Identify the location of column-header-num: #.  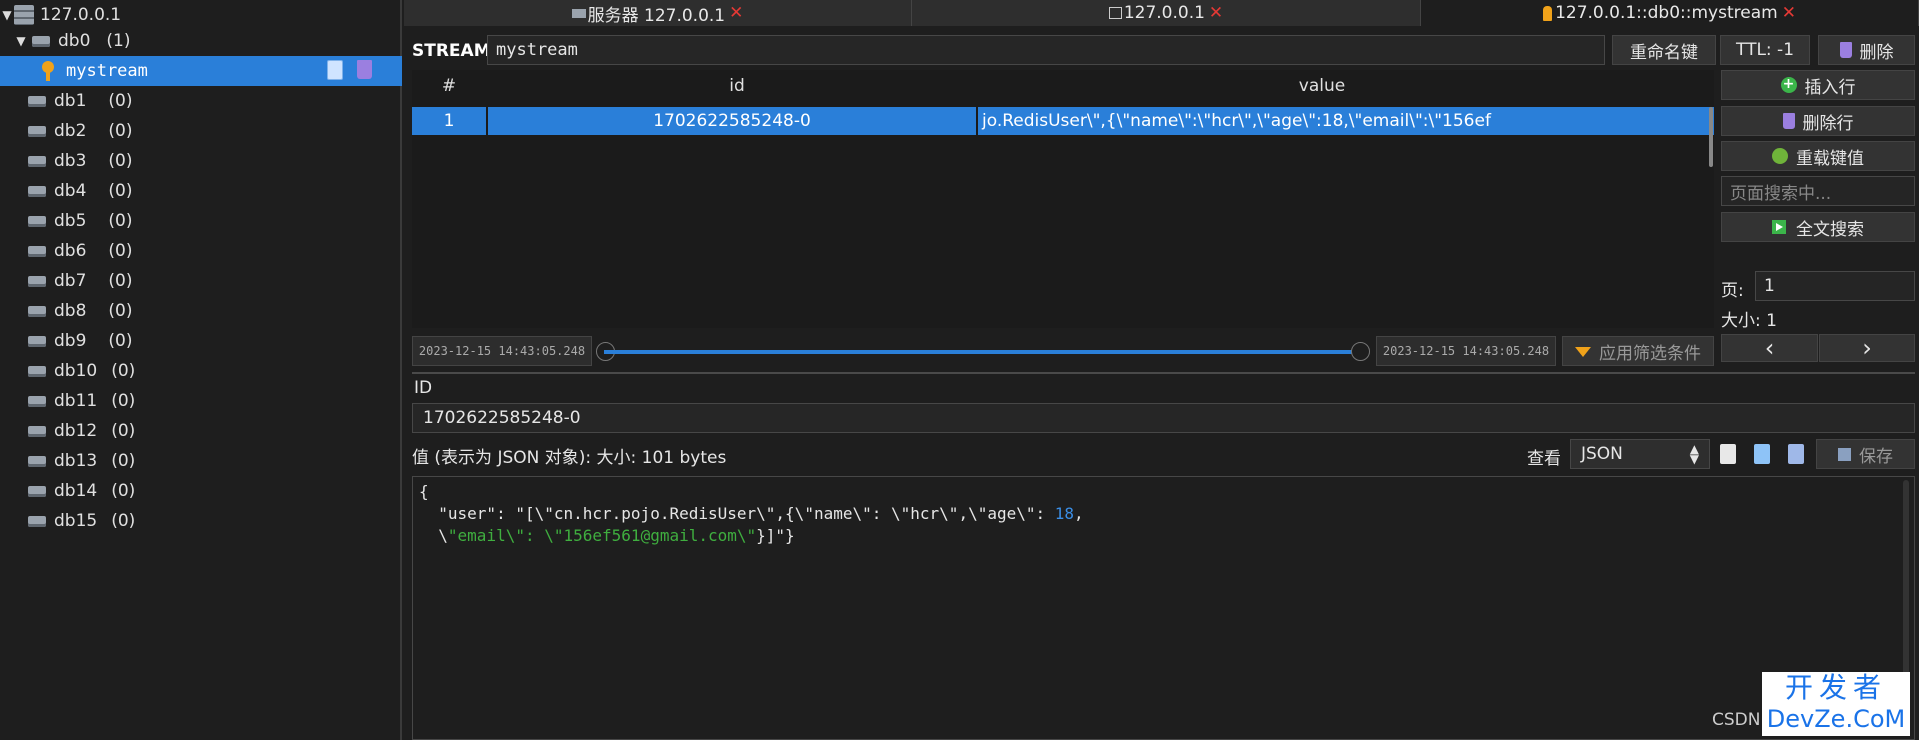
(449, 86).